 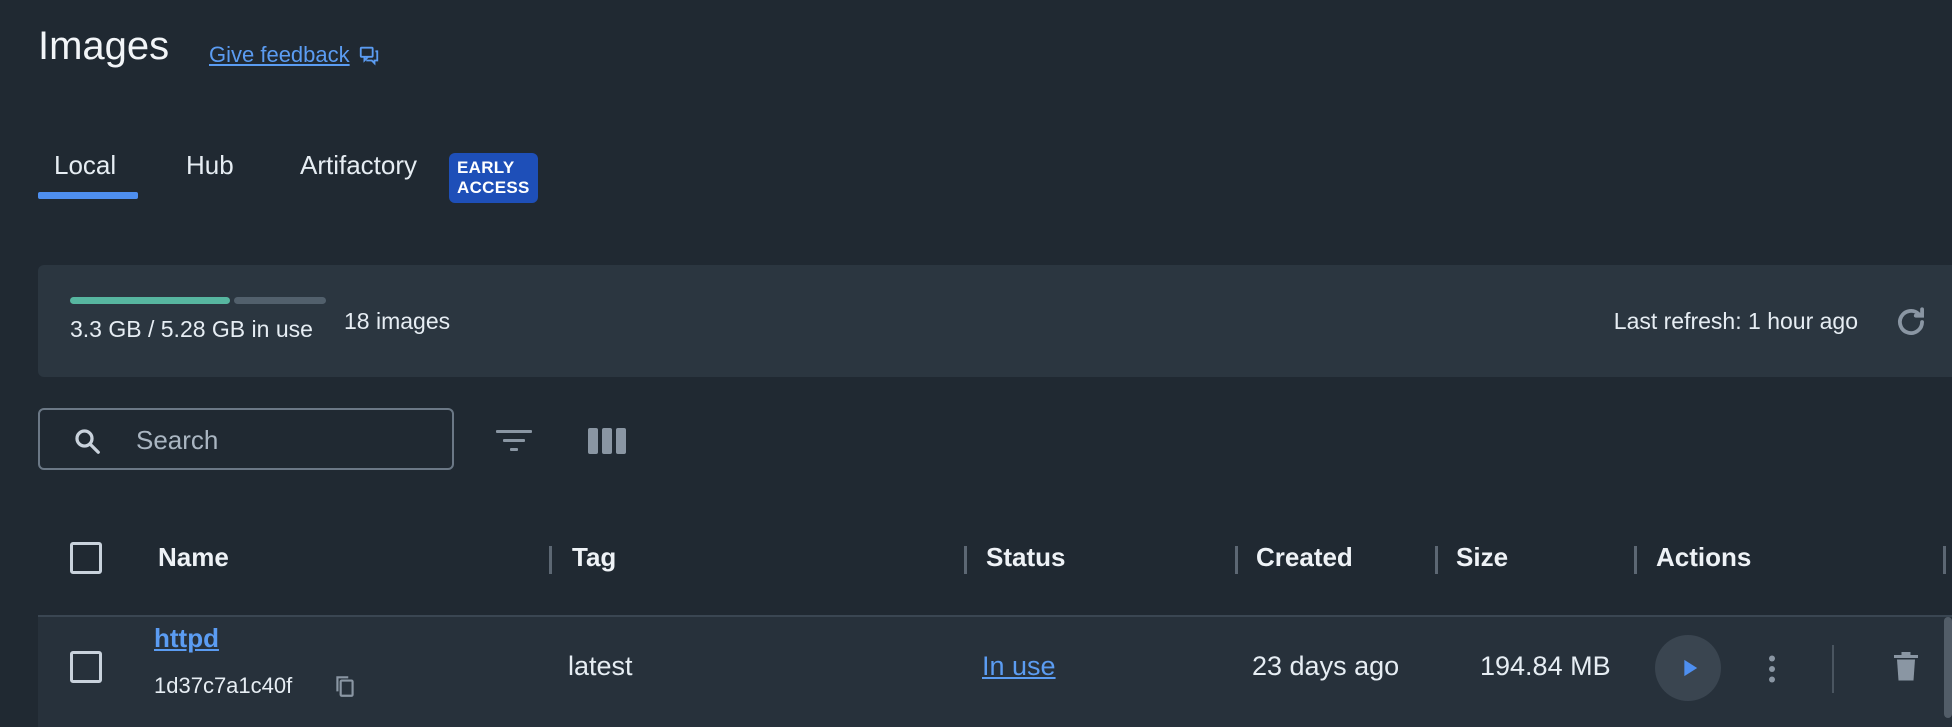 I want to click on action-divider, so click(x=1833, y=669).